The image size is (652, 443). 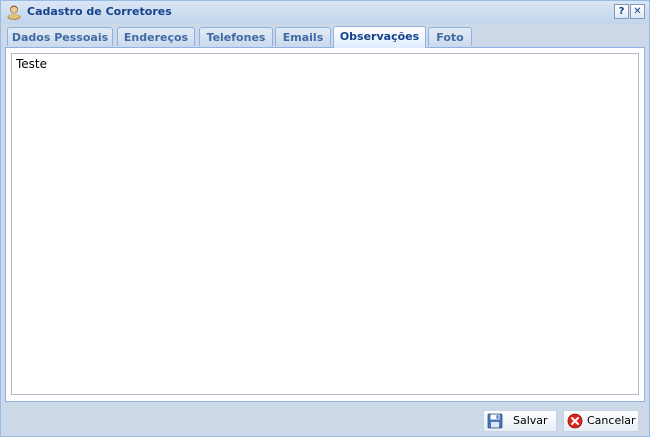 I want to click on tab-emails: Emails, so click(x=303, y=36).